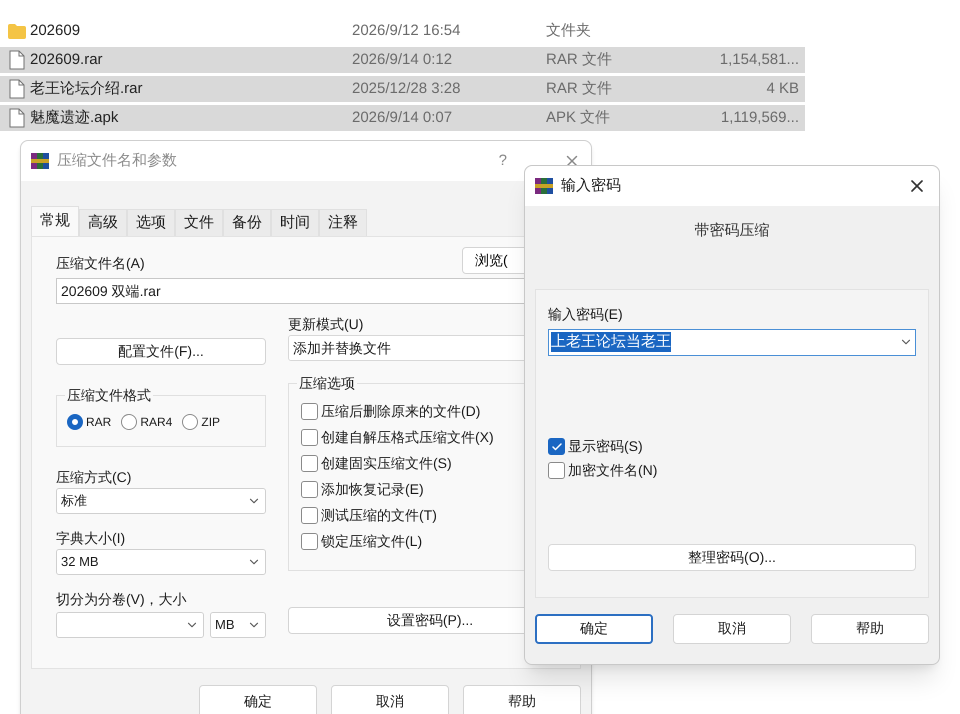  What do you see at coordinates (591, 186) in the screenshot?
I see `window-title: 输入密码` at bounding box center [591, 186].